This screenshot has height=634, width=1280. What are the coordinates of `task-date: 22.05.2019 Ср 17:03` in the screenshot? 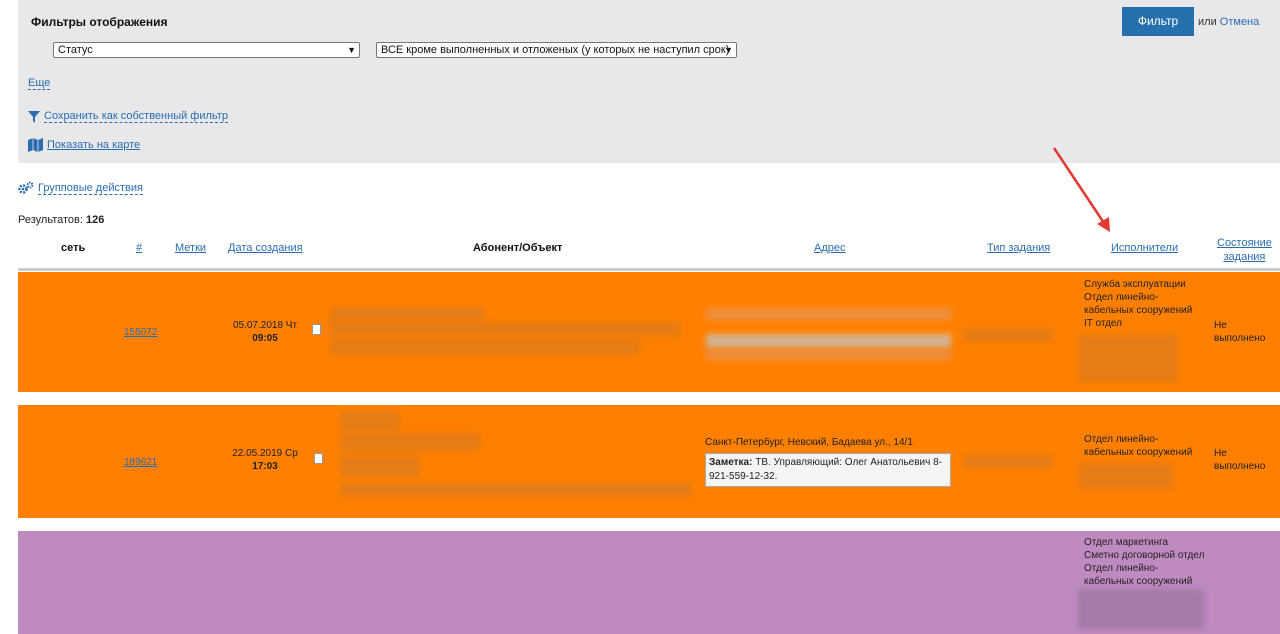 It's located at (265, 460).